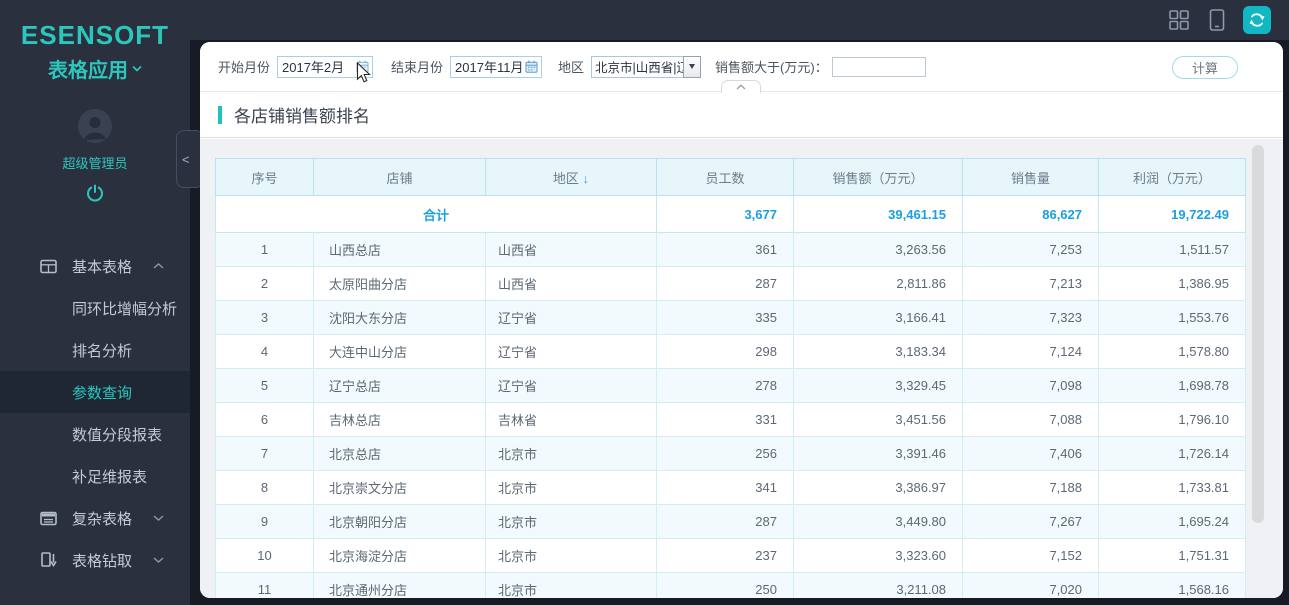 The width and height of the screenshot is (1289, 605). What do you see at coordinates (95, 518) in the screenshot?
I see `sidebar-item-complex-tables: 复杂表格` at bounding box center [95, 518].